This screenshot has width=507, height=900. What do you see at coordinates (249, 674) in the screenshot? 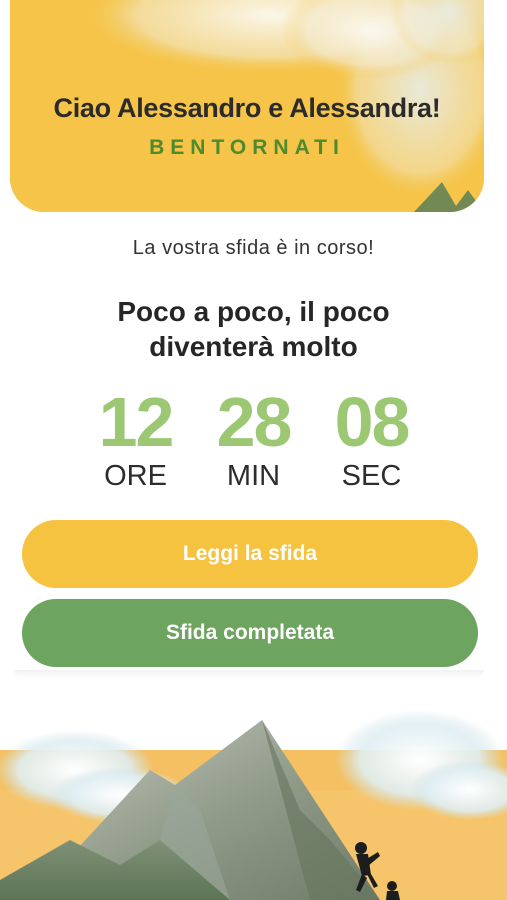
I see `card-divider` at bounding box center [249, 674].